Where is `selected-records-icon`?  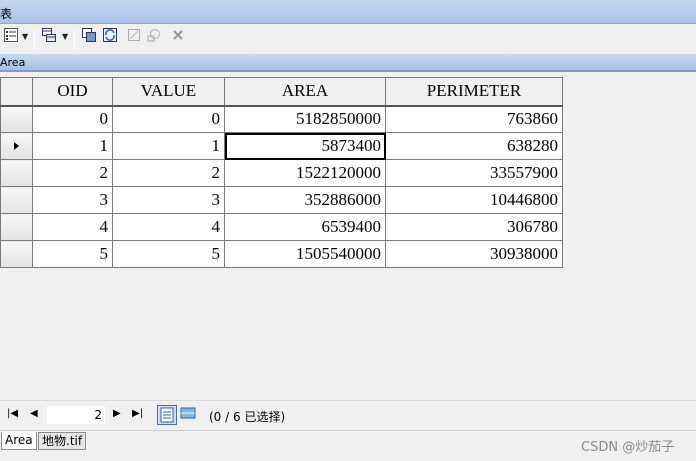 selected-records-icon is located at coordinates (188, 413).